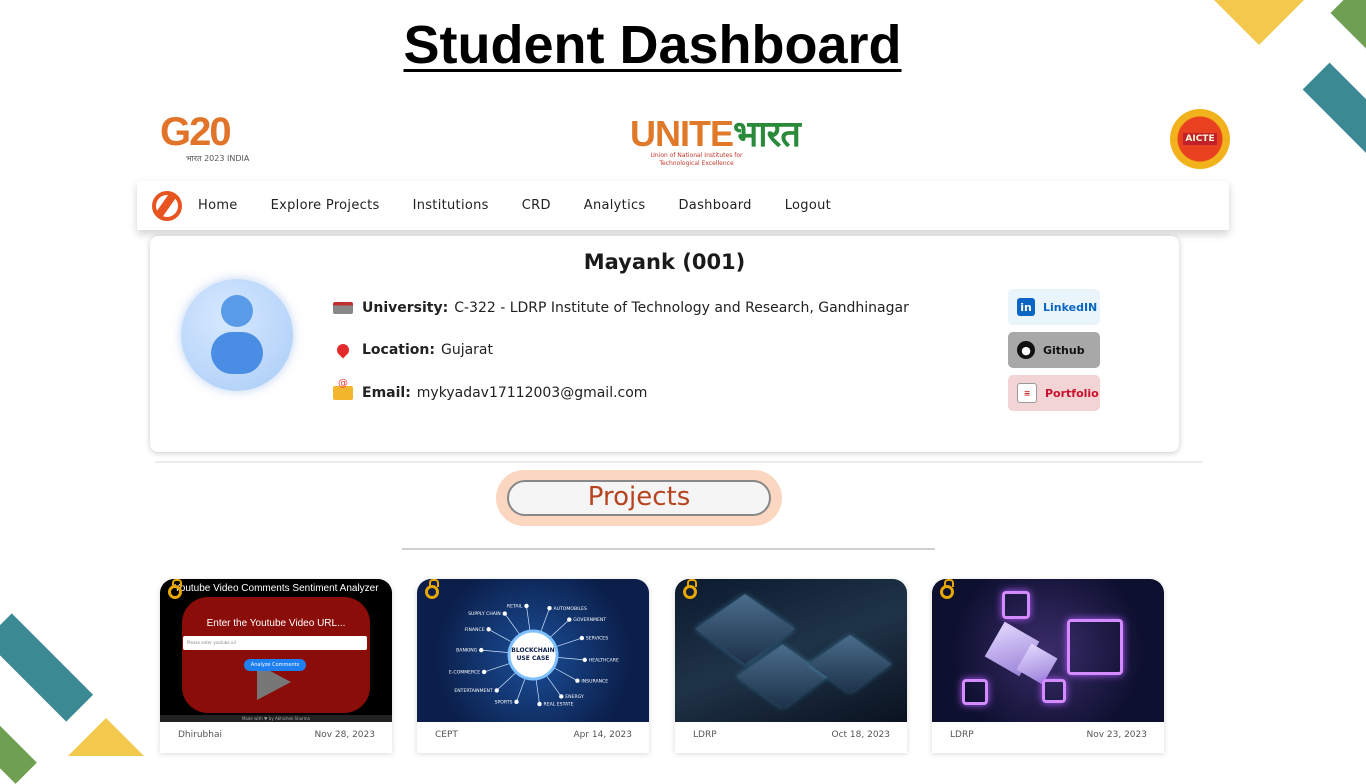  I want to click on location-pin-icon, so click(343, 350).